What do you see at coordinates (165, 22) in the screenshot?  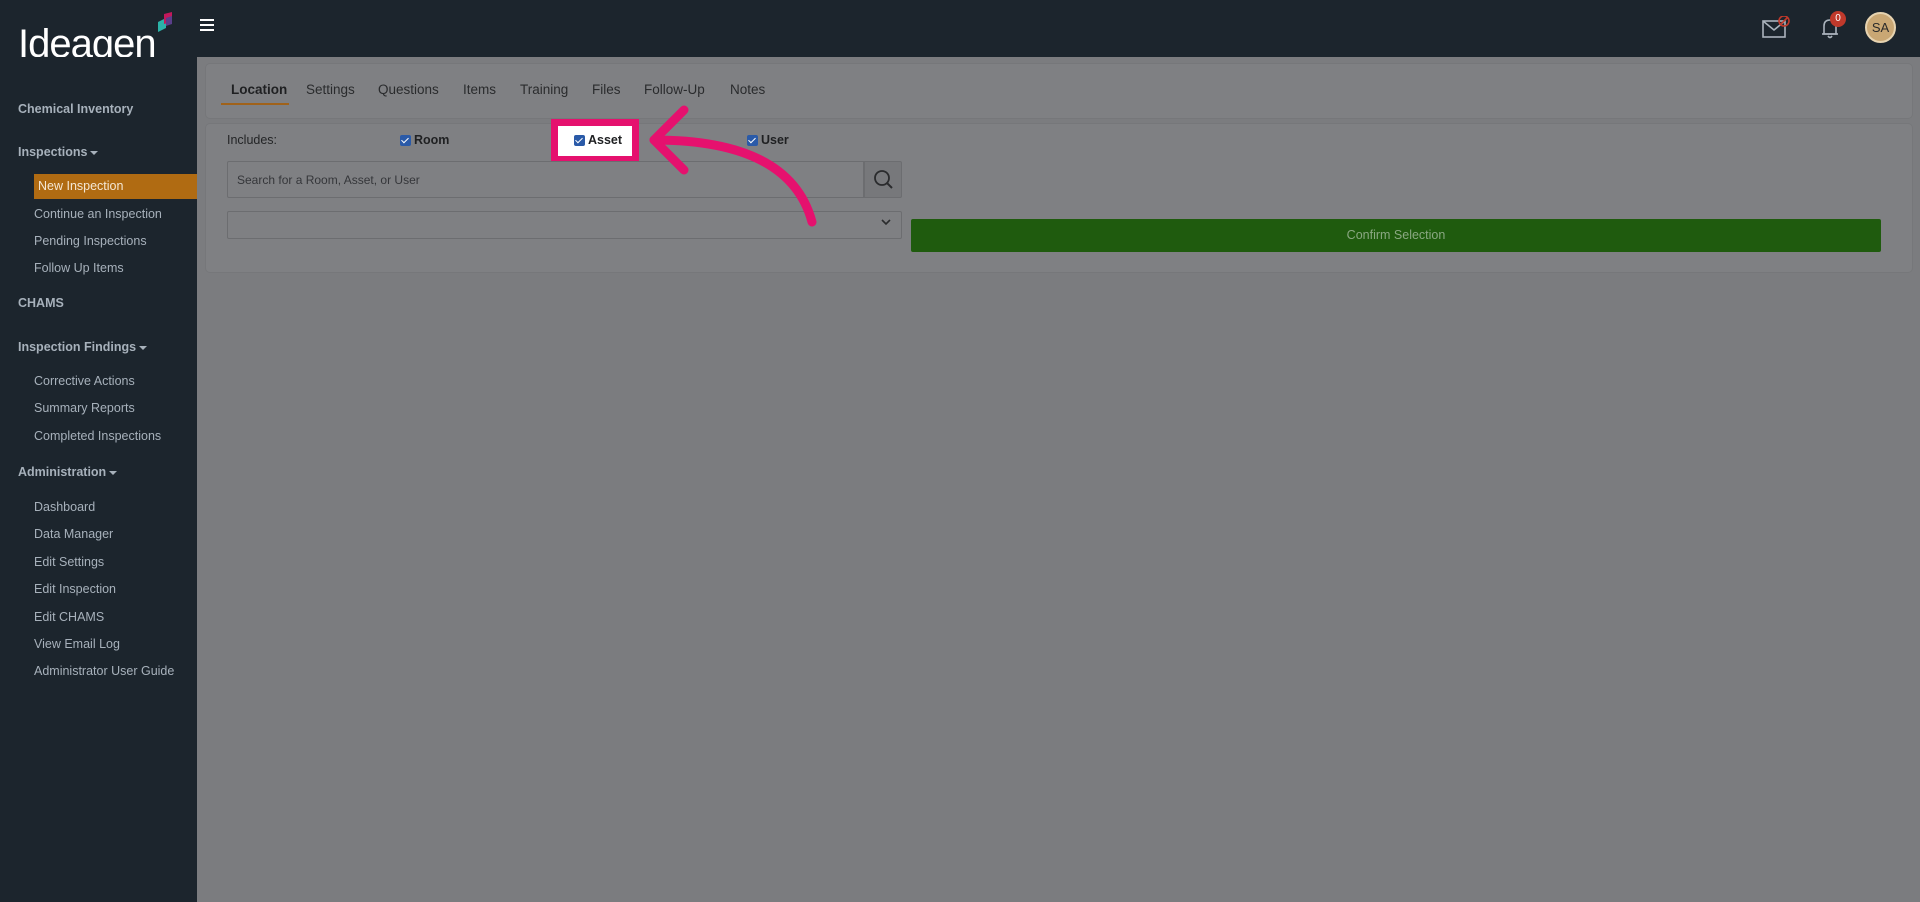 I see `logo-mark-icon` at bounding box center [165, 22].